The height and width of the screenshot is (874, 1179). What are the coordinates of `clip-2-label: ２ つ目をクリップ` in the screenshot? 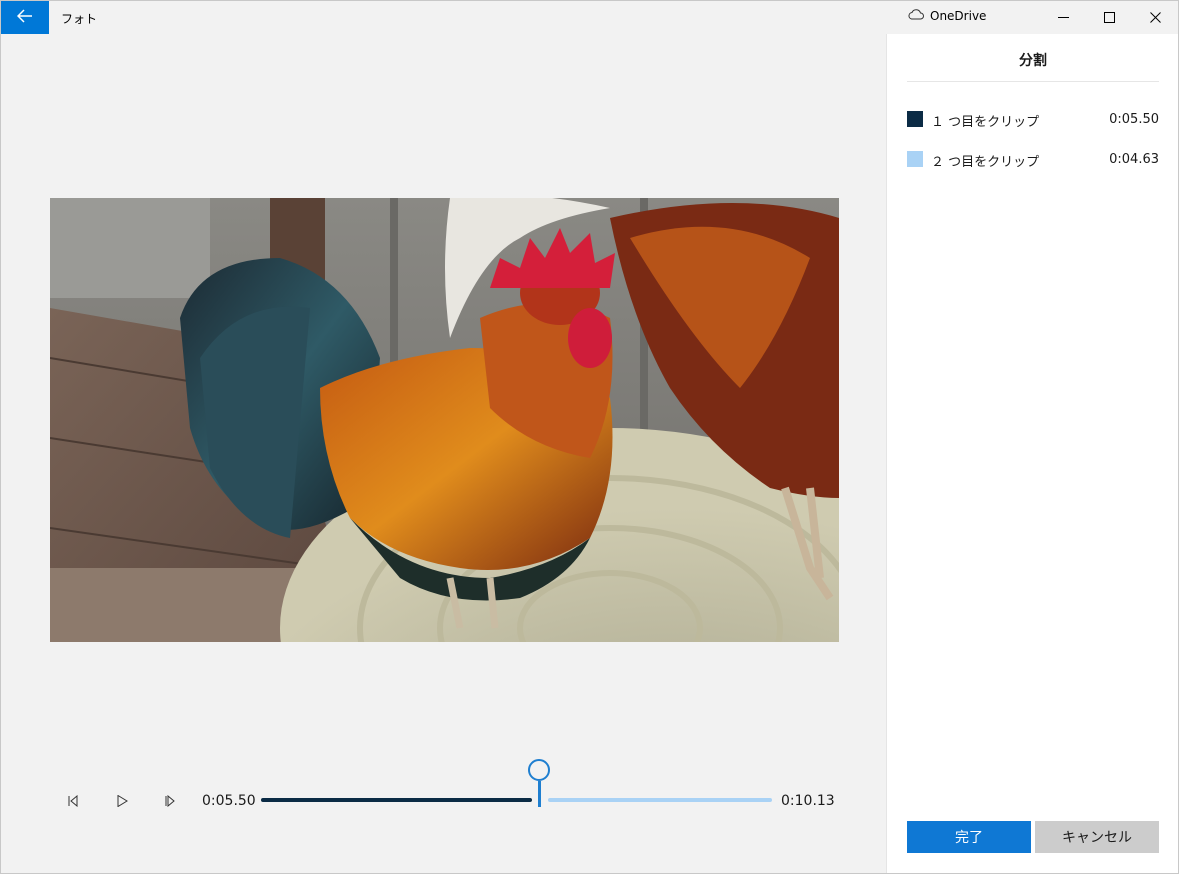 It's located at (985, 162).